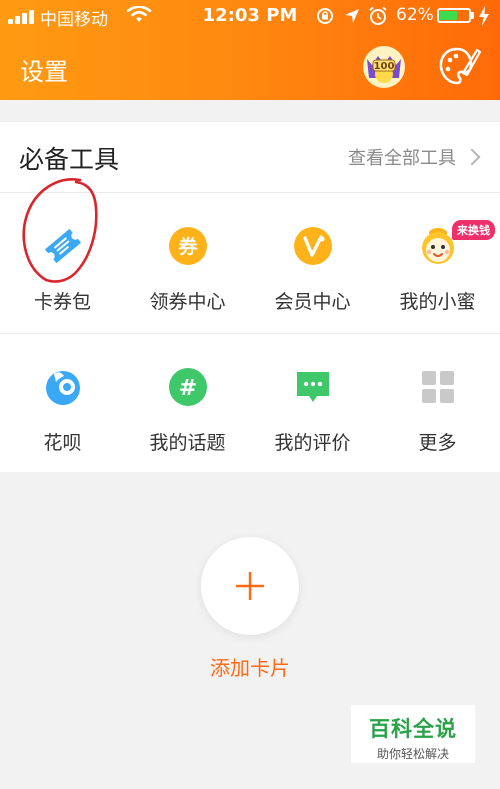 The height and width of the screenshot is (789, 500). Describe the element at coordinates (437, 443) in the screenshot. I see `tool-label: 更多` at that location.